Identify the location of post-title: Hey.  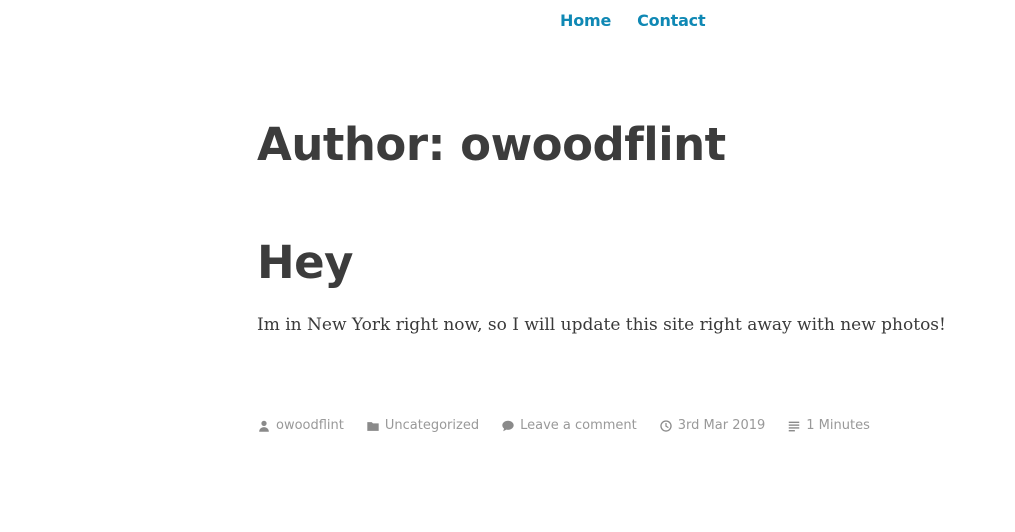
(305, 262).